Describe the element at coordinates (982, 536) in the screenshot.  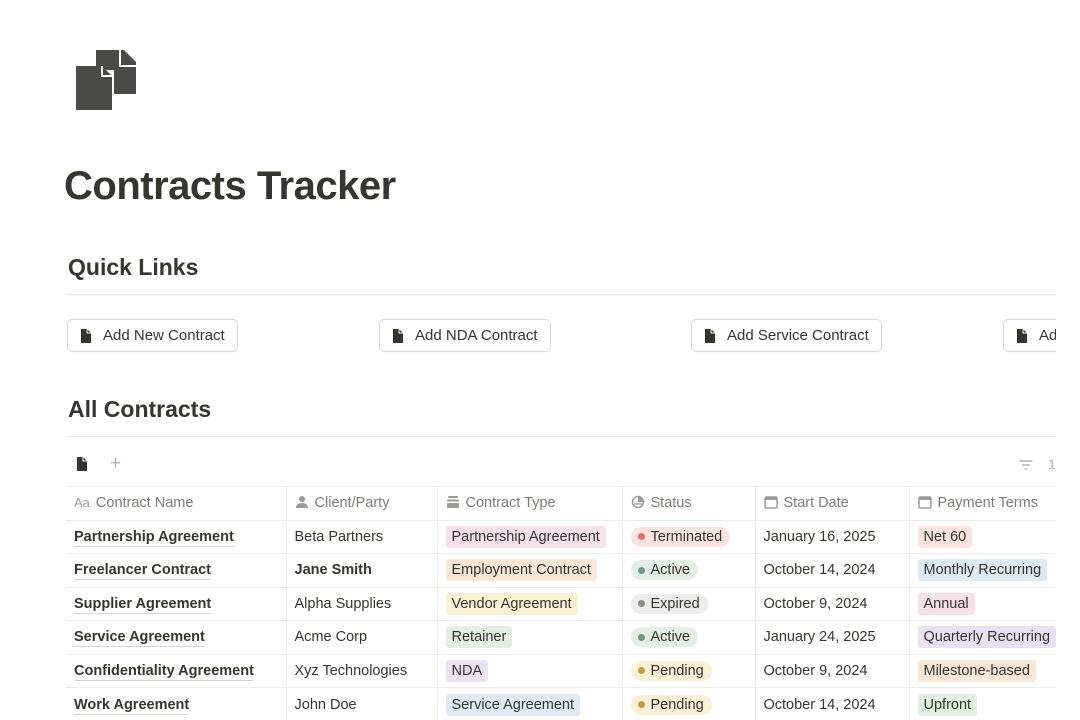
I see `payment-terms-cell: Net 60` at that location.